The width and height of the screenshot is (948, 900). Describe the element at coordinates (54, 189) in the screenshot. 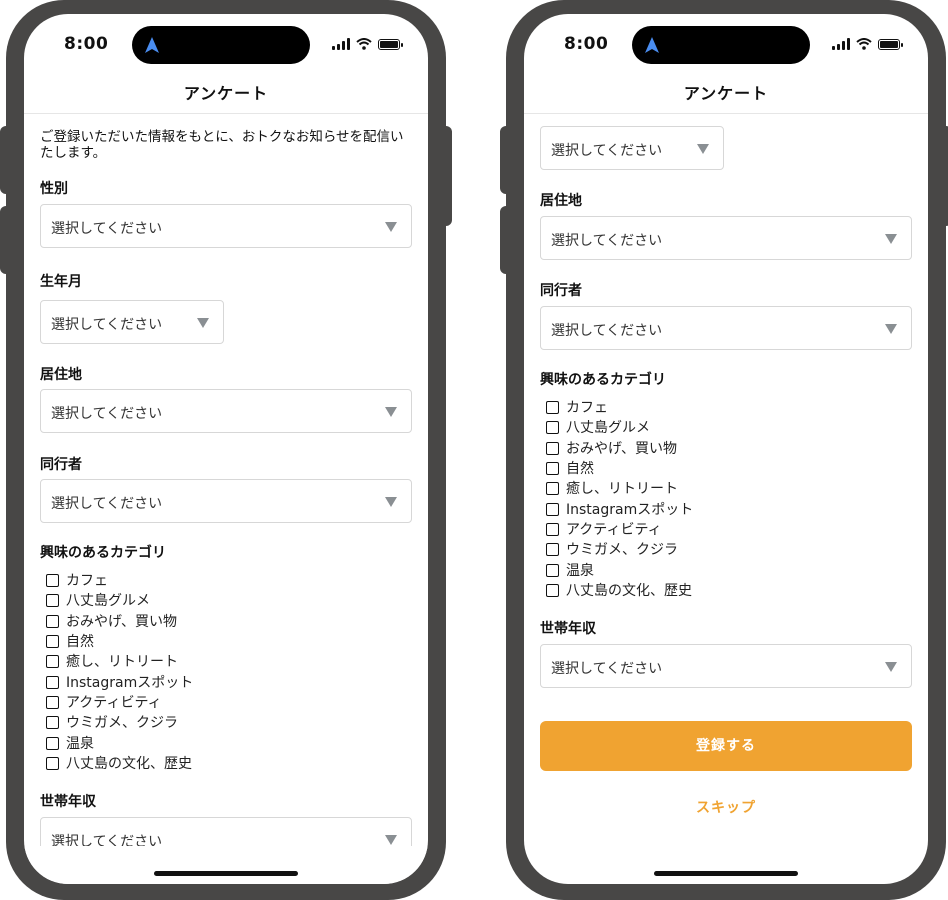

I see `gender-label: 性別` at that location.